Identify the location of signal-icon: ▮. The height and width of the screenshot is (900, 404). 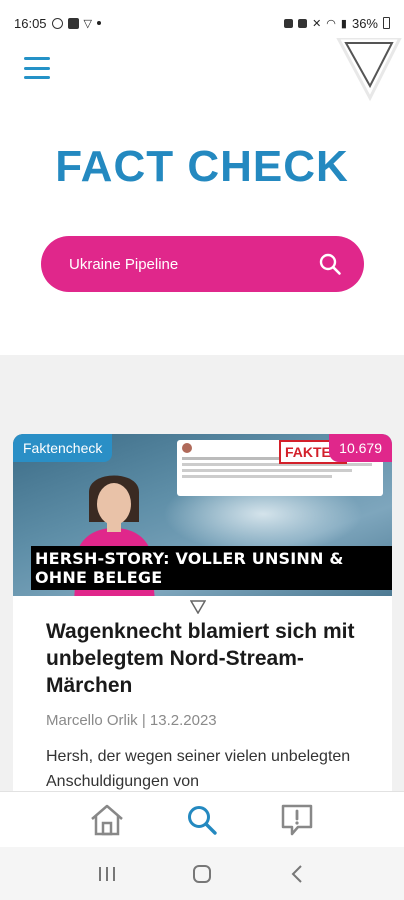
(343, 23).